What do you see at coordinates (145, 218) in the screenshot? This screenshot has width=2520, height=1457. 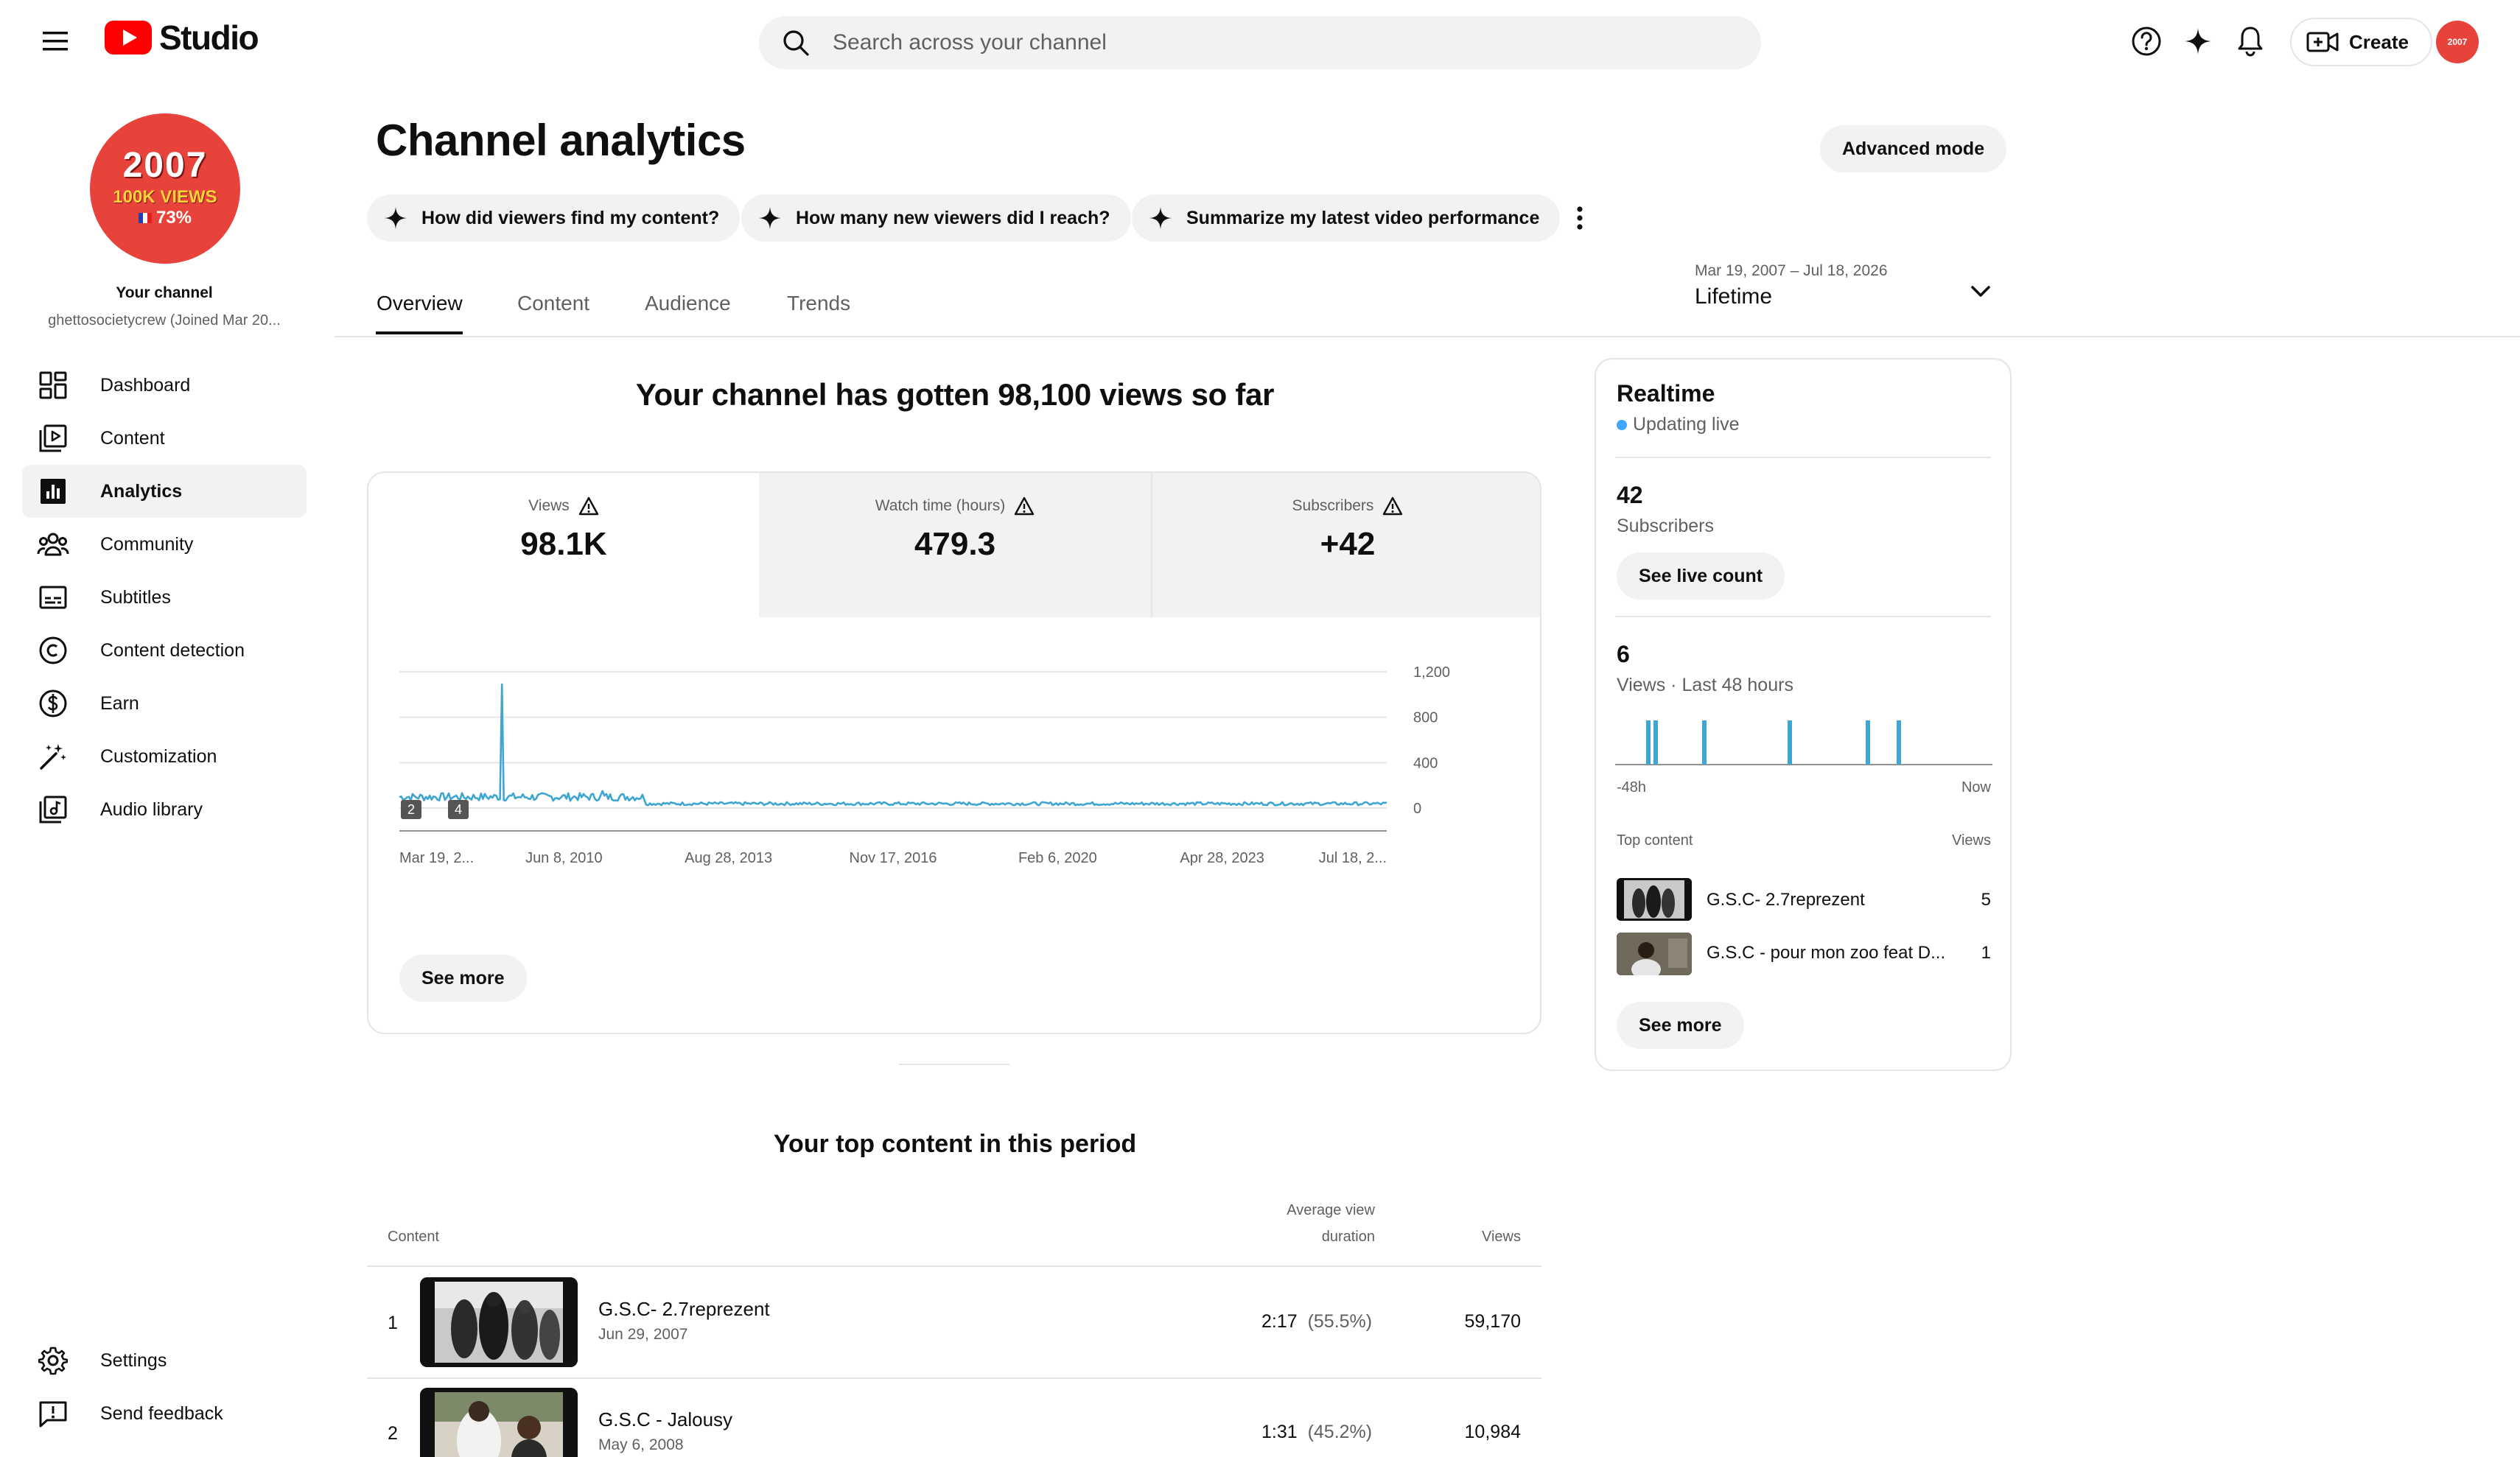 I see `france-flag-icon` at bounding box center [145, 218].